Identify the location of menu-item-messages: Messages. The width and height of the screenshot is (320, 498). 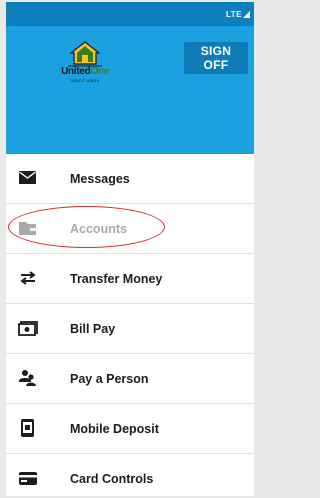
(130, 179).